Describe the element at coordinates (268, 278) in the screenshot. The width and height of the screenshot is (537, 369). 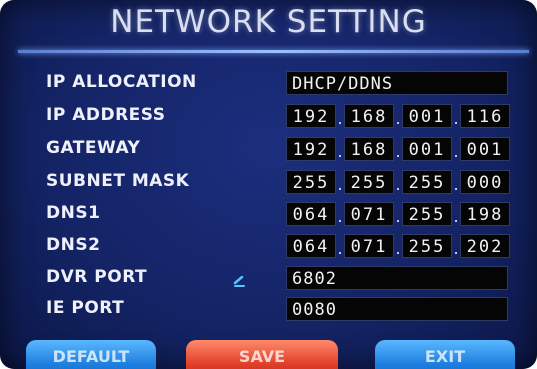
I see `dvr-port-row: DVR PORT 6802` at that location.